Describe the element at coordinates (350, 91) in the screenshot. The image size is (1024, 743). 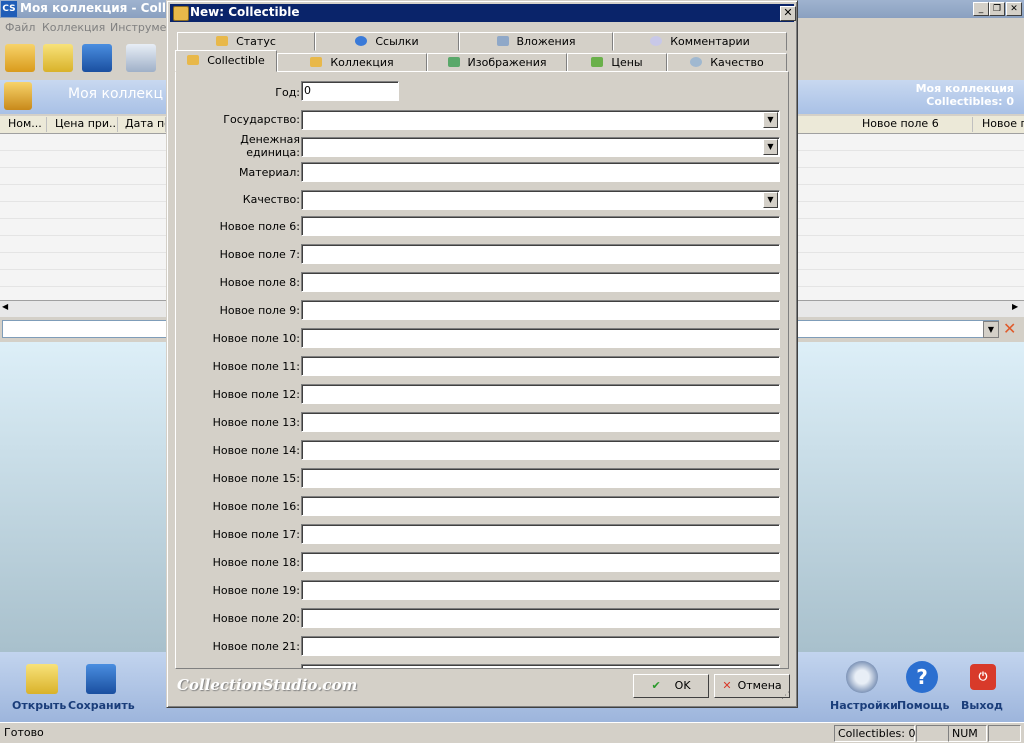
I see `year-input: 0` at that location.